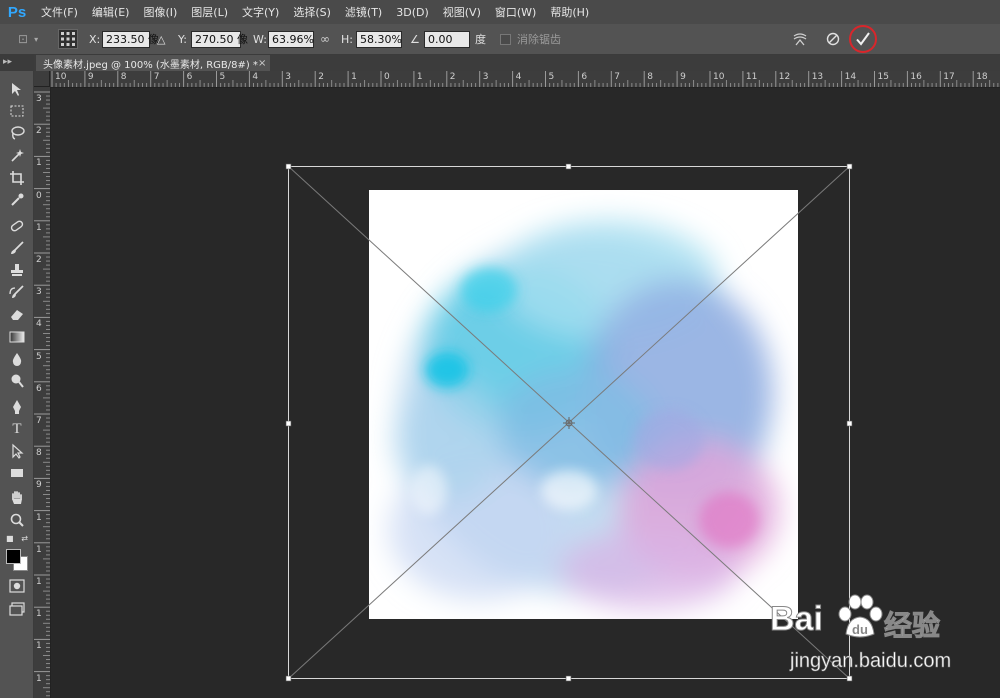  I want to click on transform-handle-top-left, so click(288, 166).